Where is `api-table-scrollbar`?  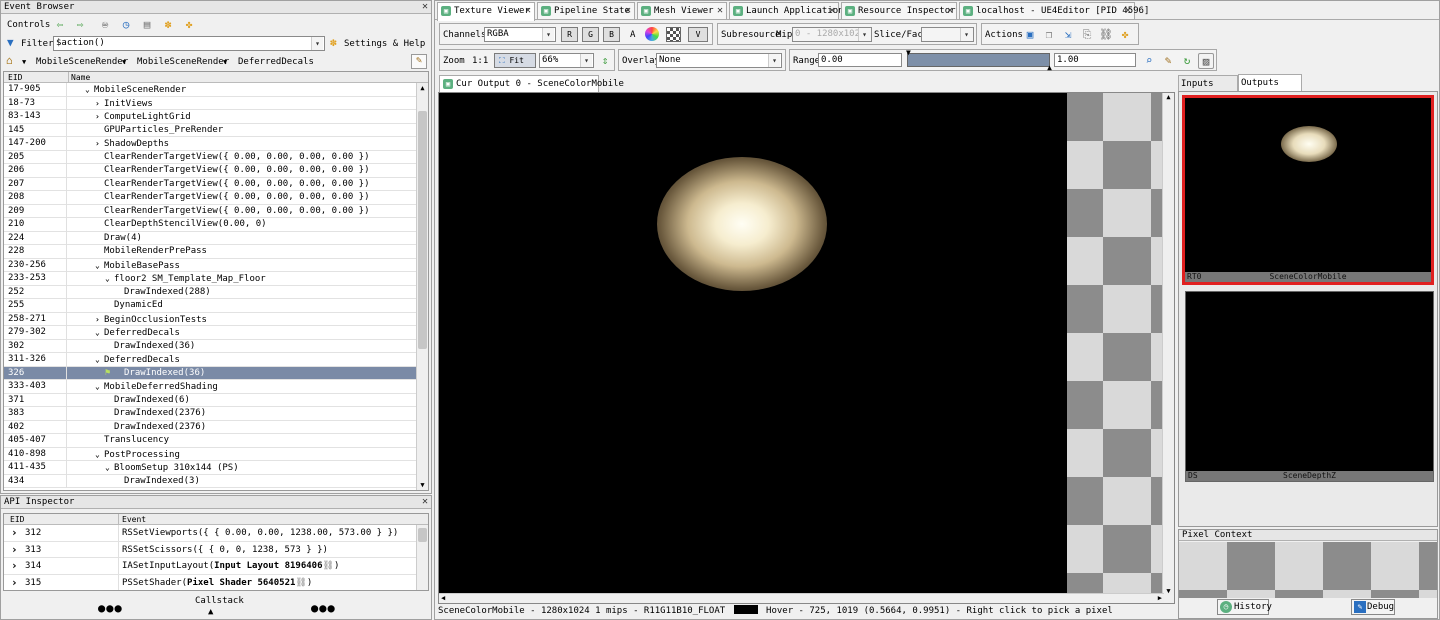 api-table-scrollbar is located at coordinates (422, 557).